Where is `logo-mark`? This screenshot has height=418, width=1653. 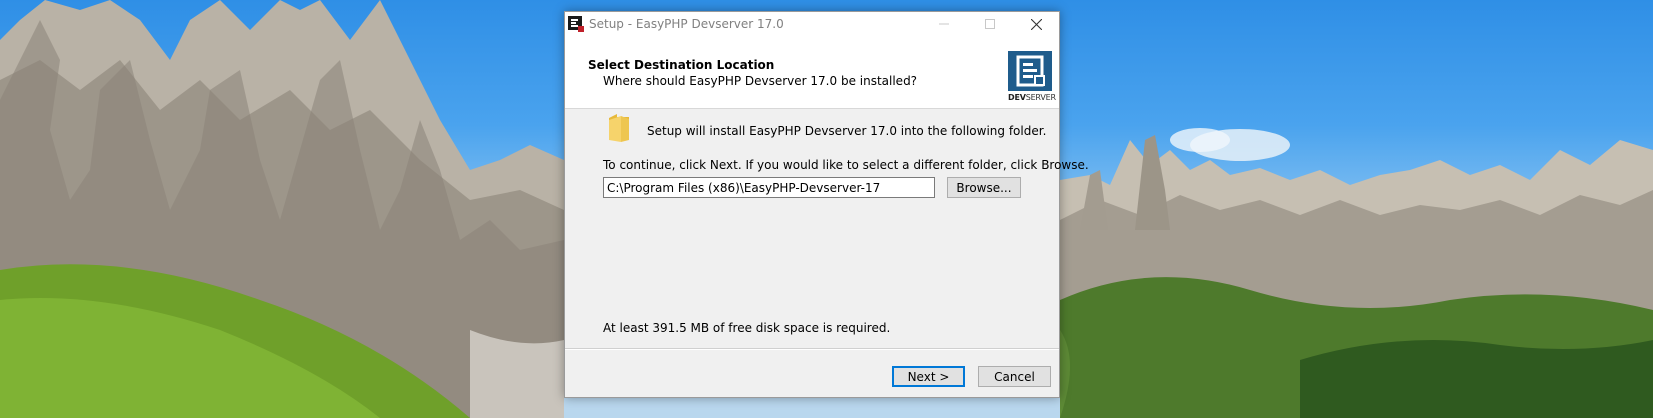 logo-mark is located at coordinates (1030, 71).